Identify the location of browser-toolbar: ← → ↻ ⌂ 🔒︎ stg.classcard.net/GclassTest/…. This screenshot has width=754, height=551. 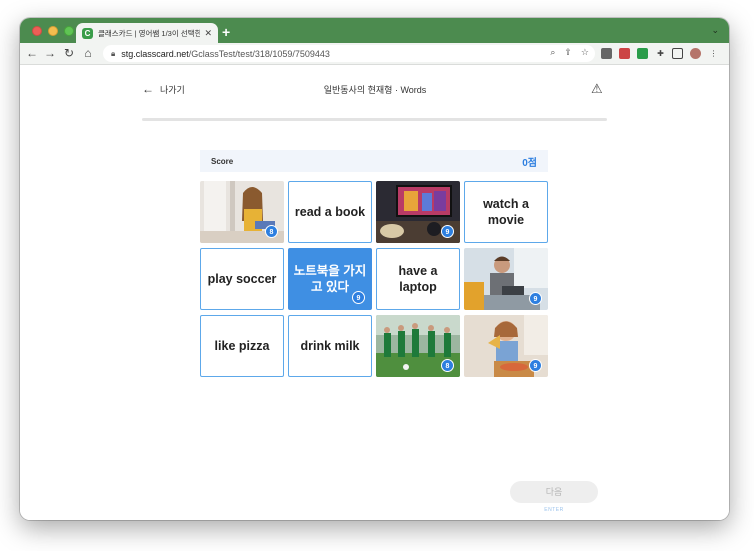
(374, 54).